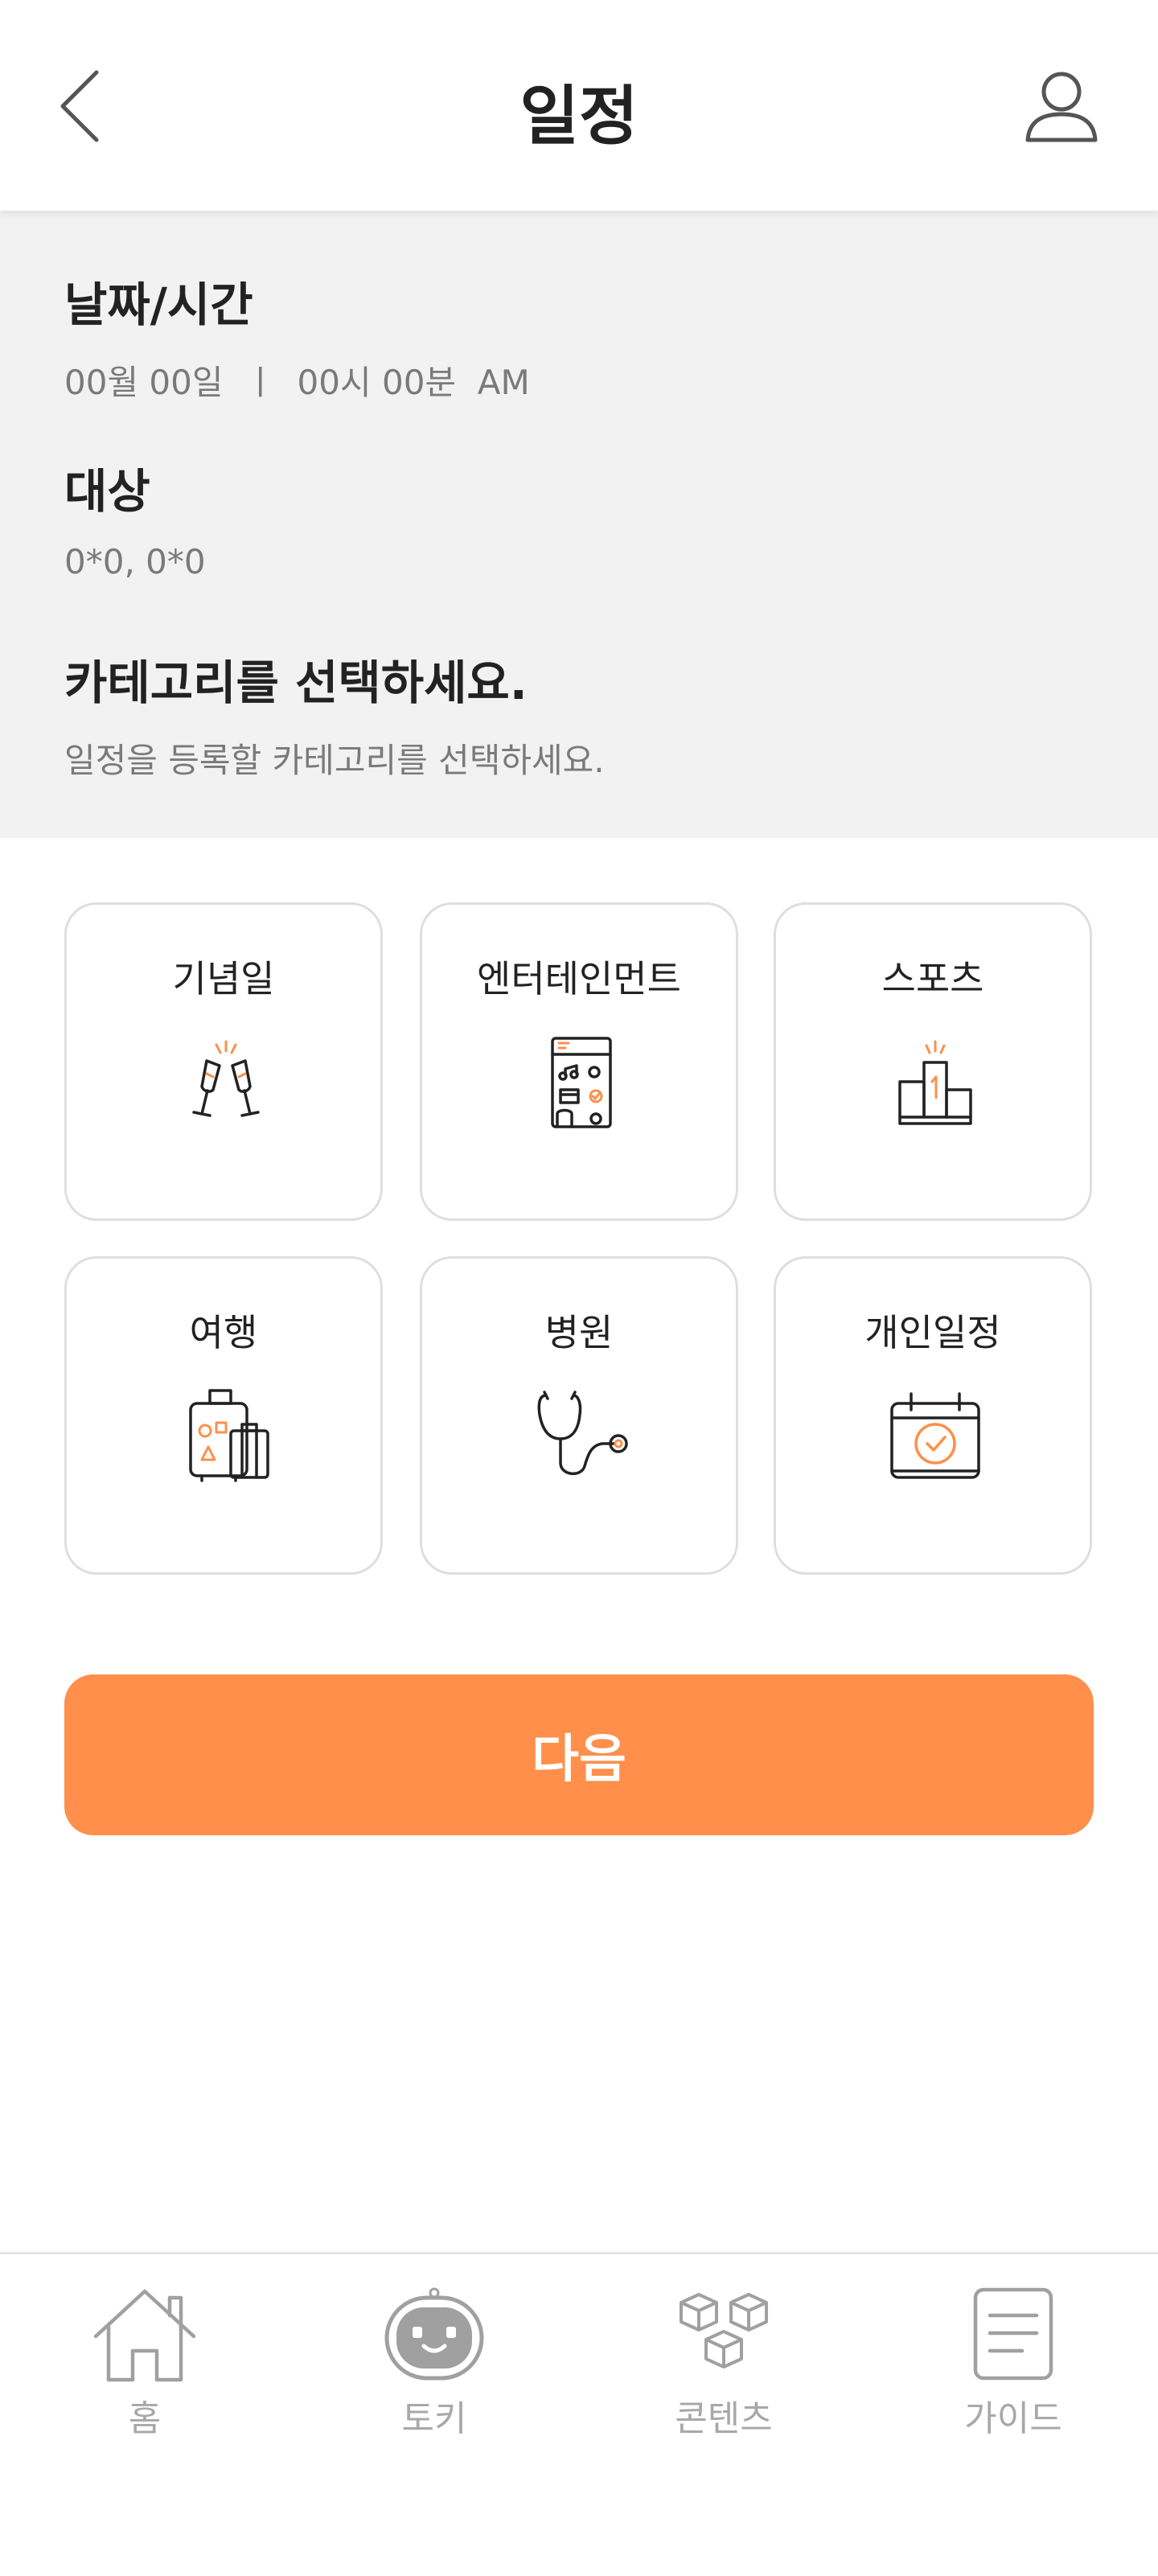  Describe the element at coordinates (434, 2334) in the screenshot. I see `robot-icon` at that location.